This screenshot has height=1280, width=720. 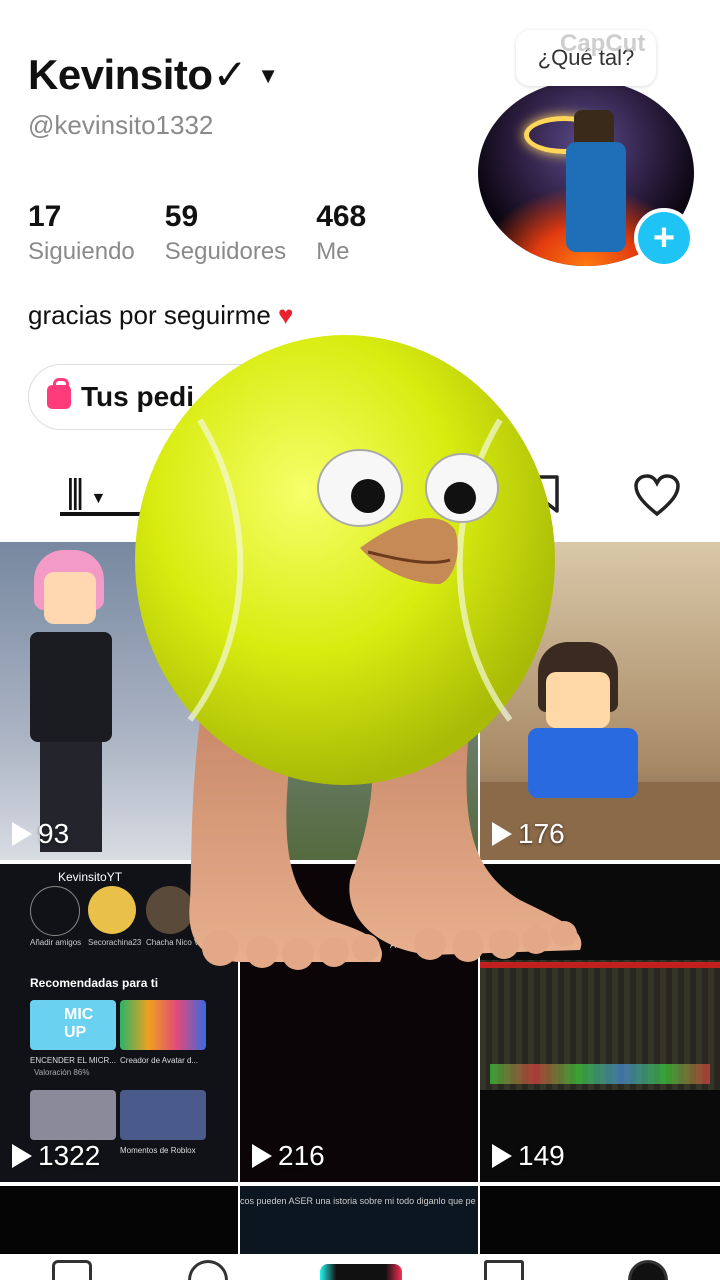 I want to click on profile-name-row: Kevinsito✓ ▼, so click(x=153, y=74).